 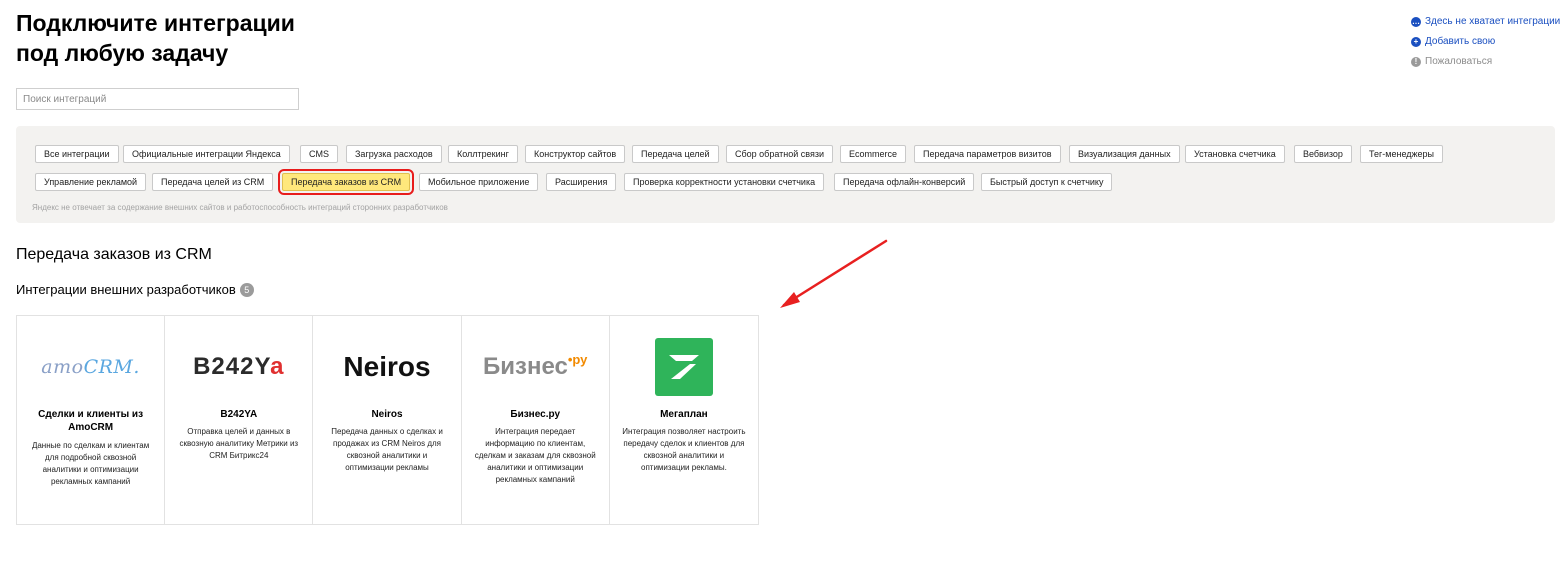 What do you see at coordinates (834, 273) in the screenshot?
I see `red-arrow-annotation` at bounding box center [834, 273].